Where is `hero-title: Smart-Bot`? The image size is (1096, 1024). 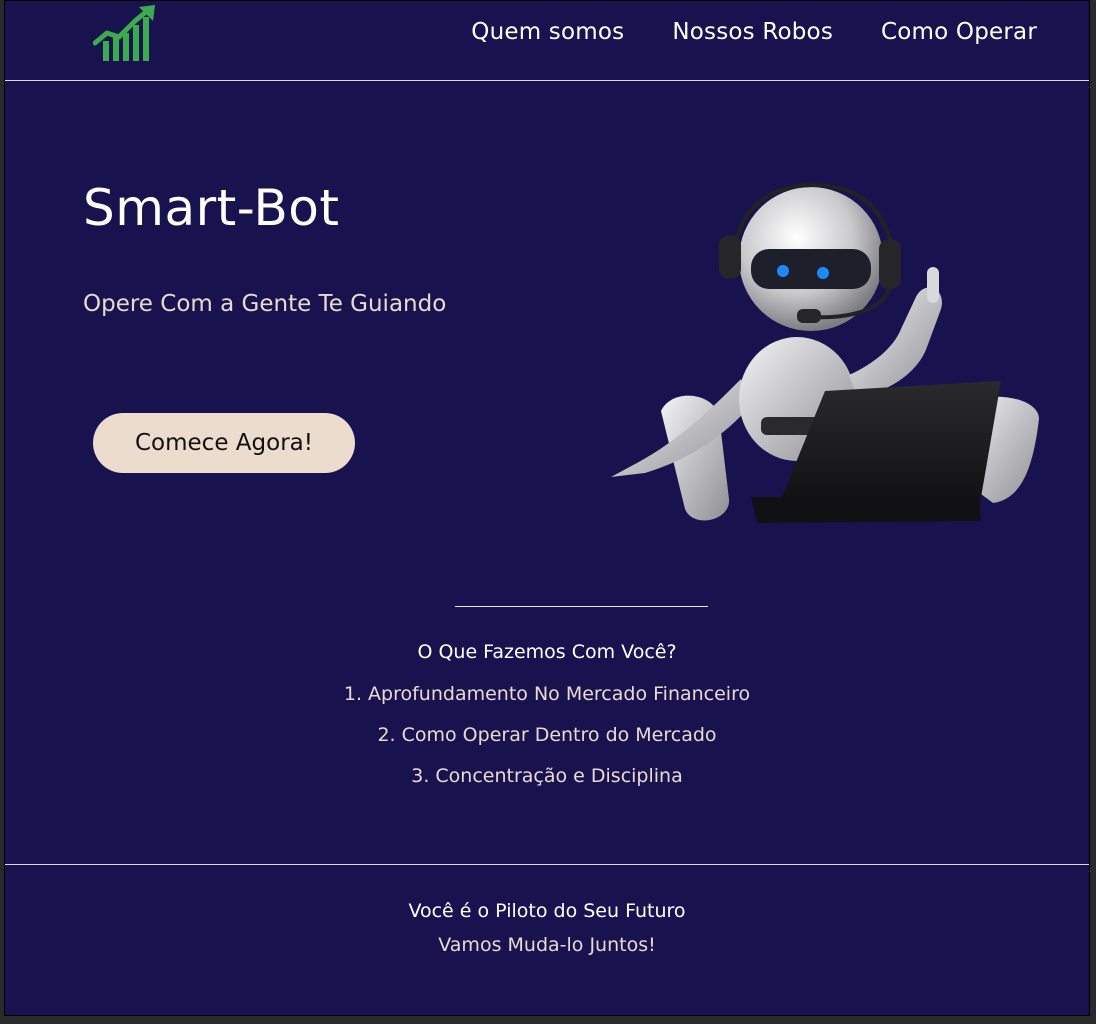
hero-title: Smart-Bot is located at coordinates (211, 208).